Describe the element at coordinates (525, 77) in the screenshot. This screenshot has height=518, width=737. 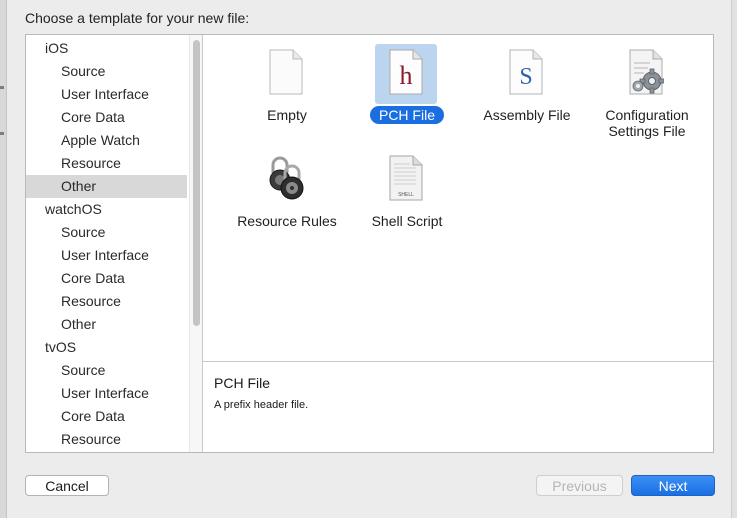
I see `svg-text: S` at that location.